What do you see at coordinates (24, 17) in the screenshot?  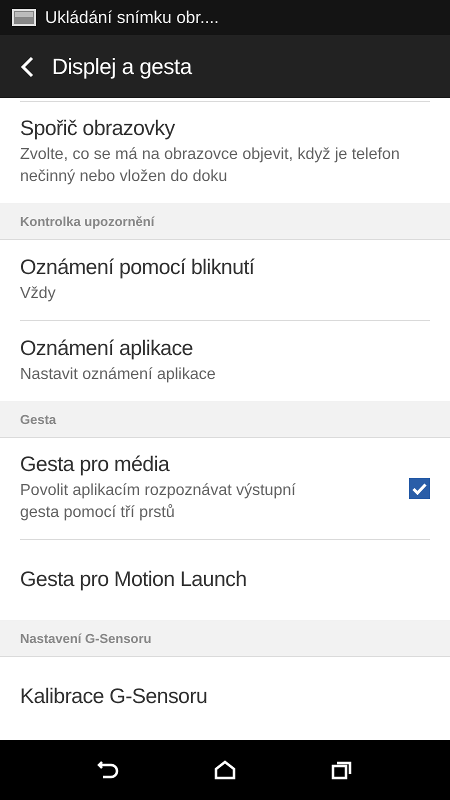 I see `image-icon` at bounding box center [24, 17].